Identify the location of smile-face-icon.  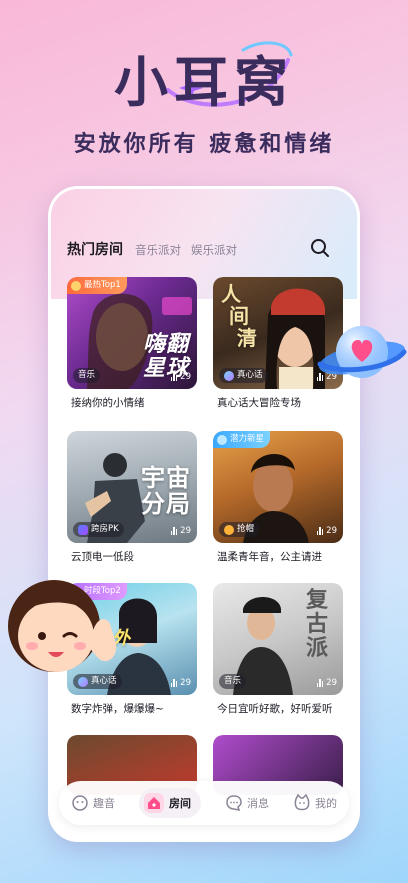
(80, 803).